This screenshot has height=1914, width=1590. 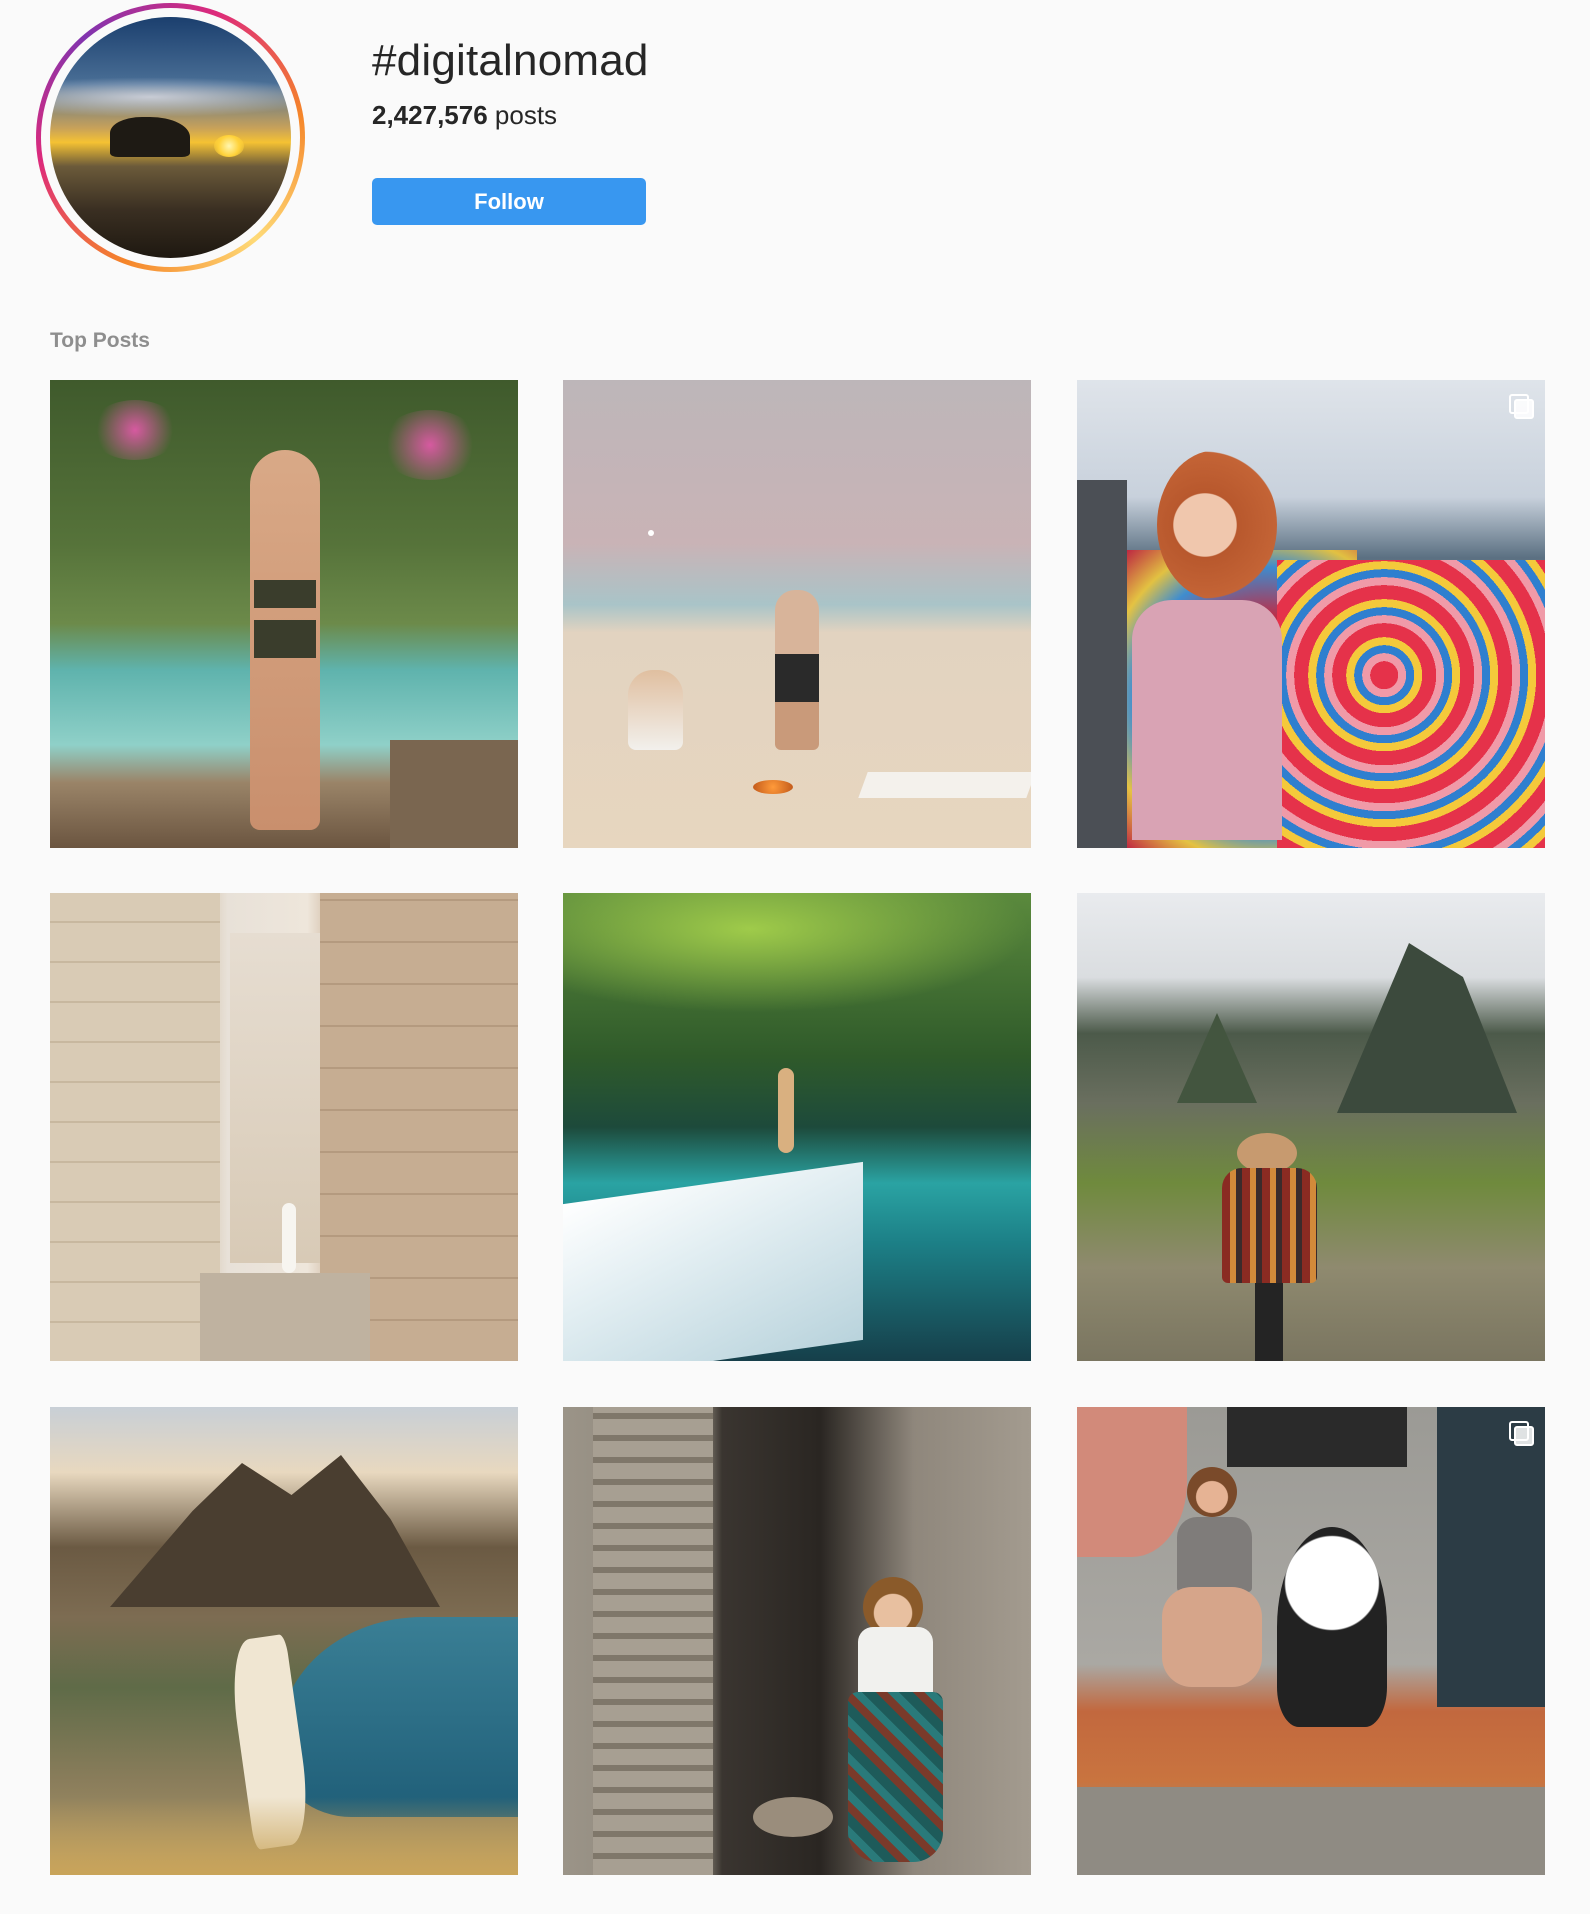 I want to click on post-count-suffix: posts, so click(x=522, y=115).